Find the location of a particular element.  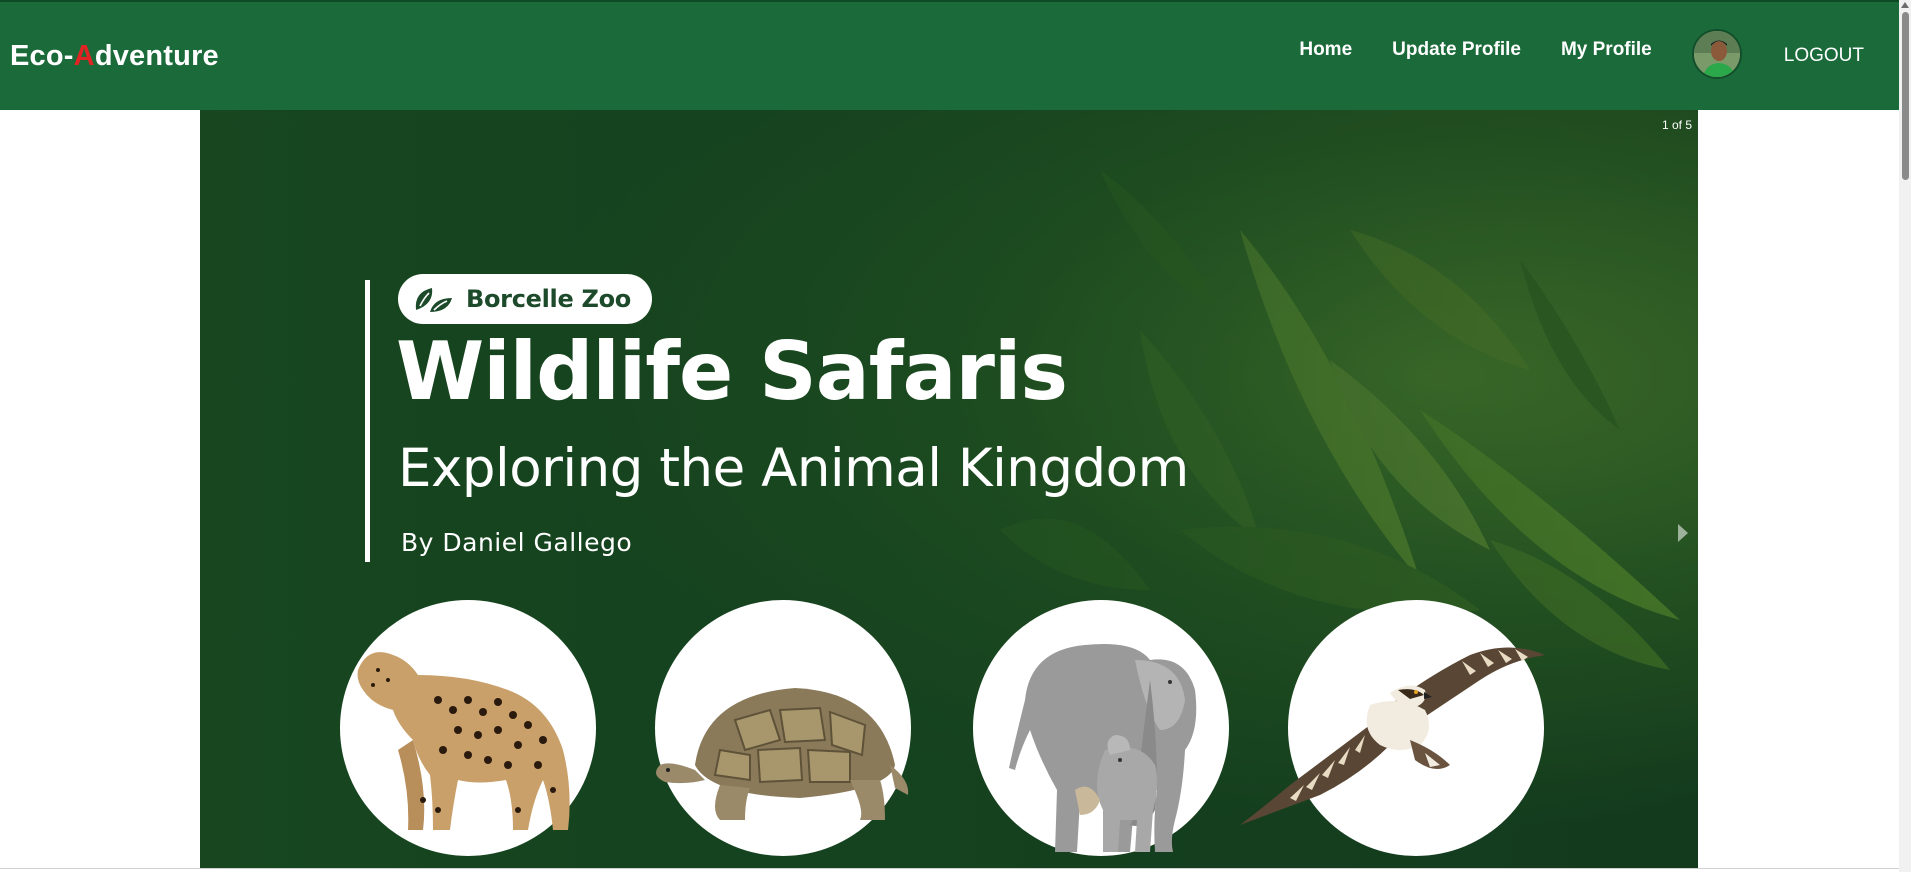

slide-subtitle: Exploring the Animal Kingdom is located at coordinates (793, 468).